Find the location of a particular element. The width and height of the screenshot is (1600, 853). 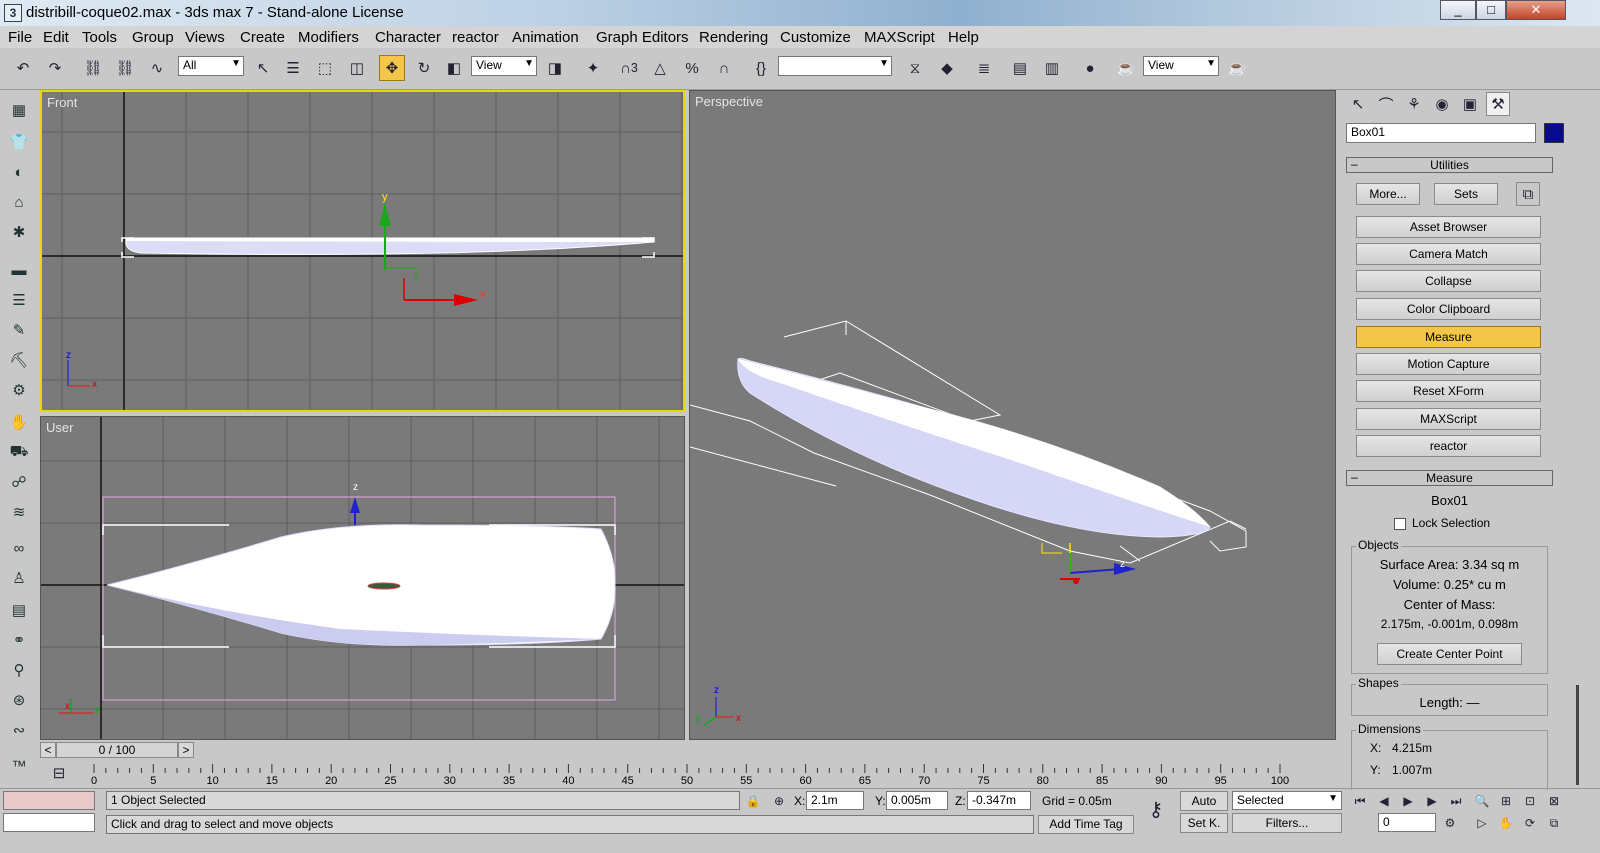

brush-icon: ✎ is located at coordinates (19, 330).